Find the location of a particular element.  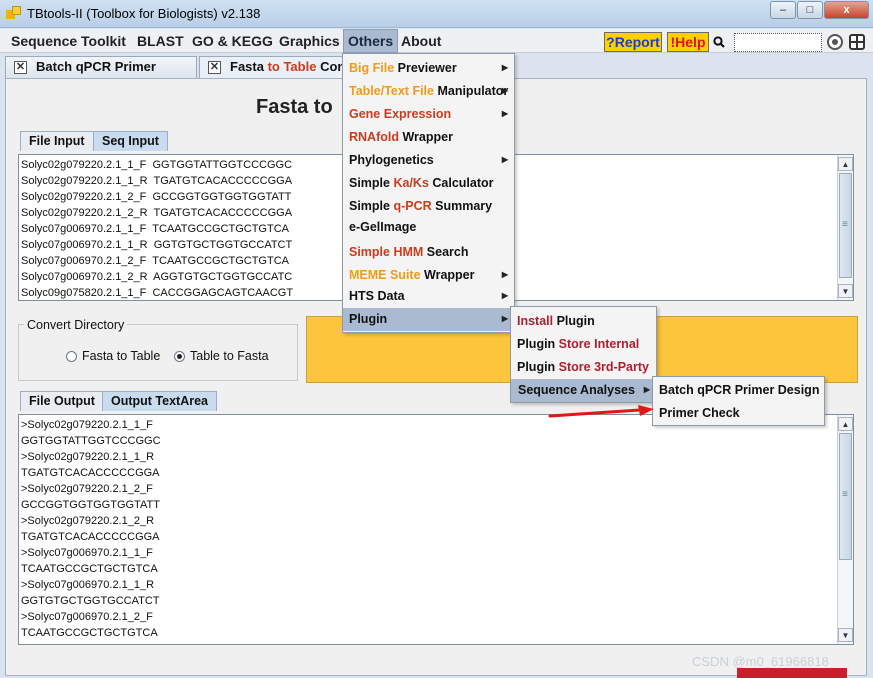

menu-item-others-8: Simple HMM Search is located at coordinates (428, 252).